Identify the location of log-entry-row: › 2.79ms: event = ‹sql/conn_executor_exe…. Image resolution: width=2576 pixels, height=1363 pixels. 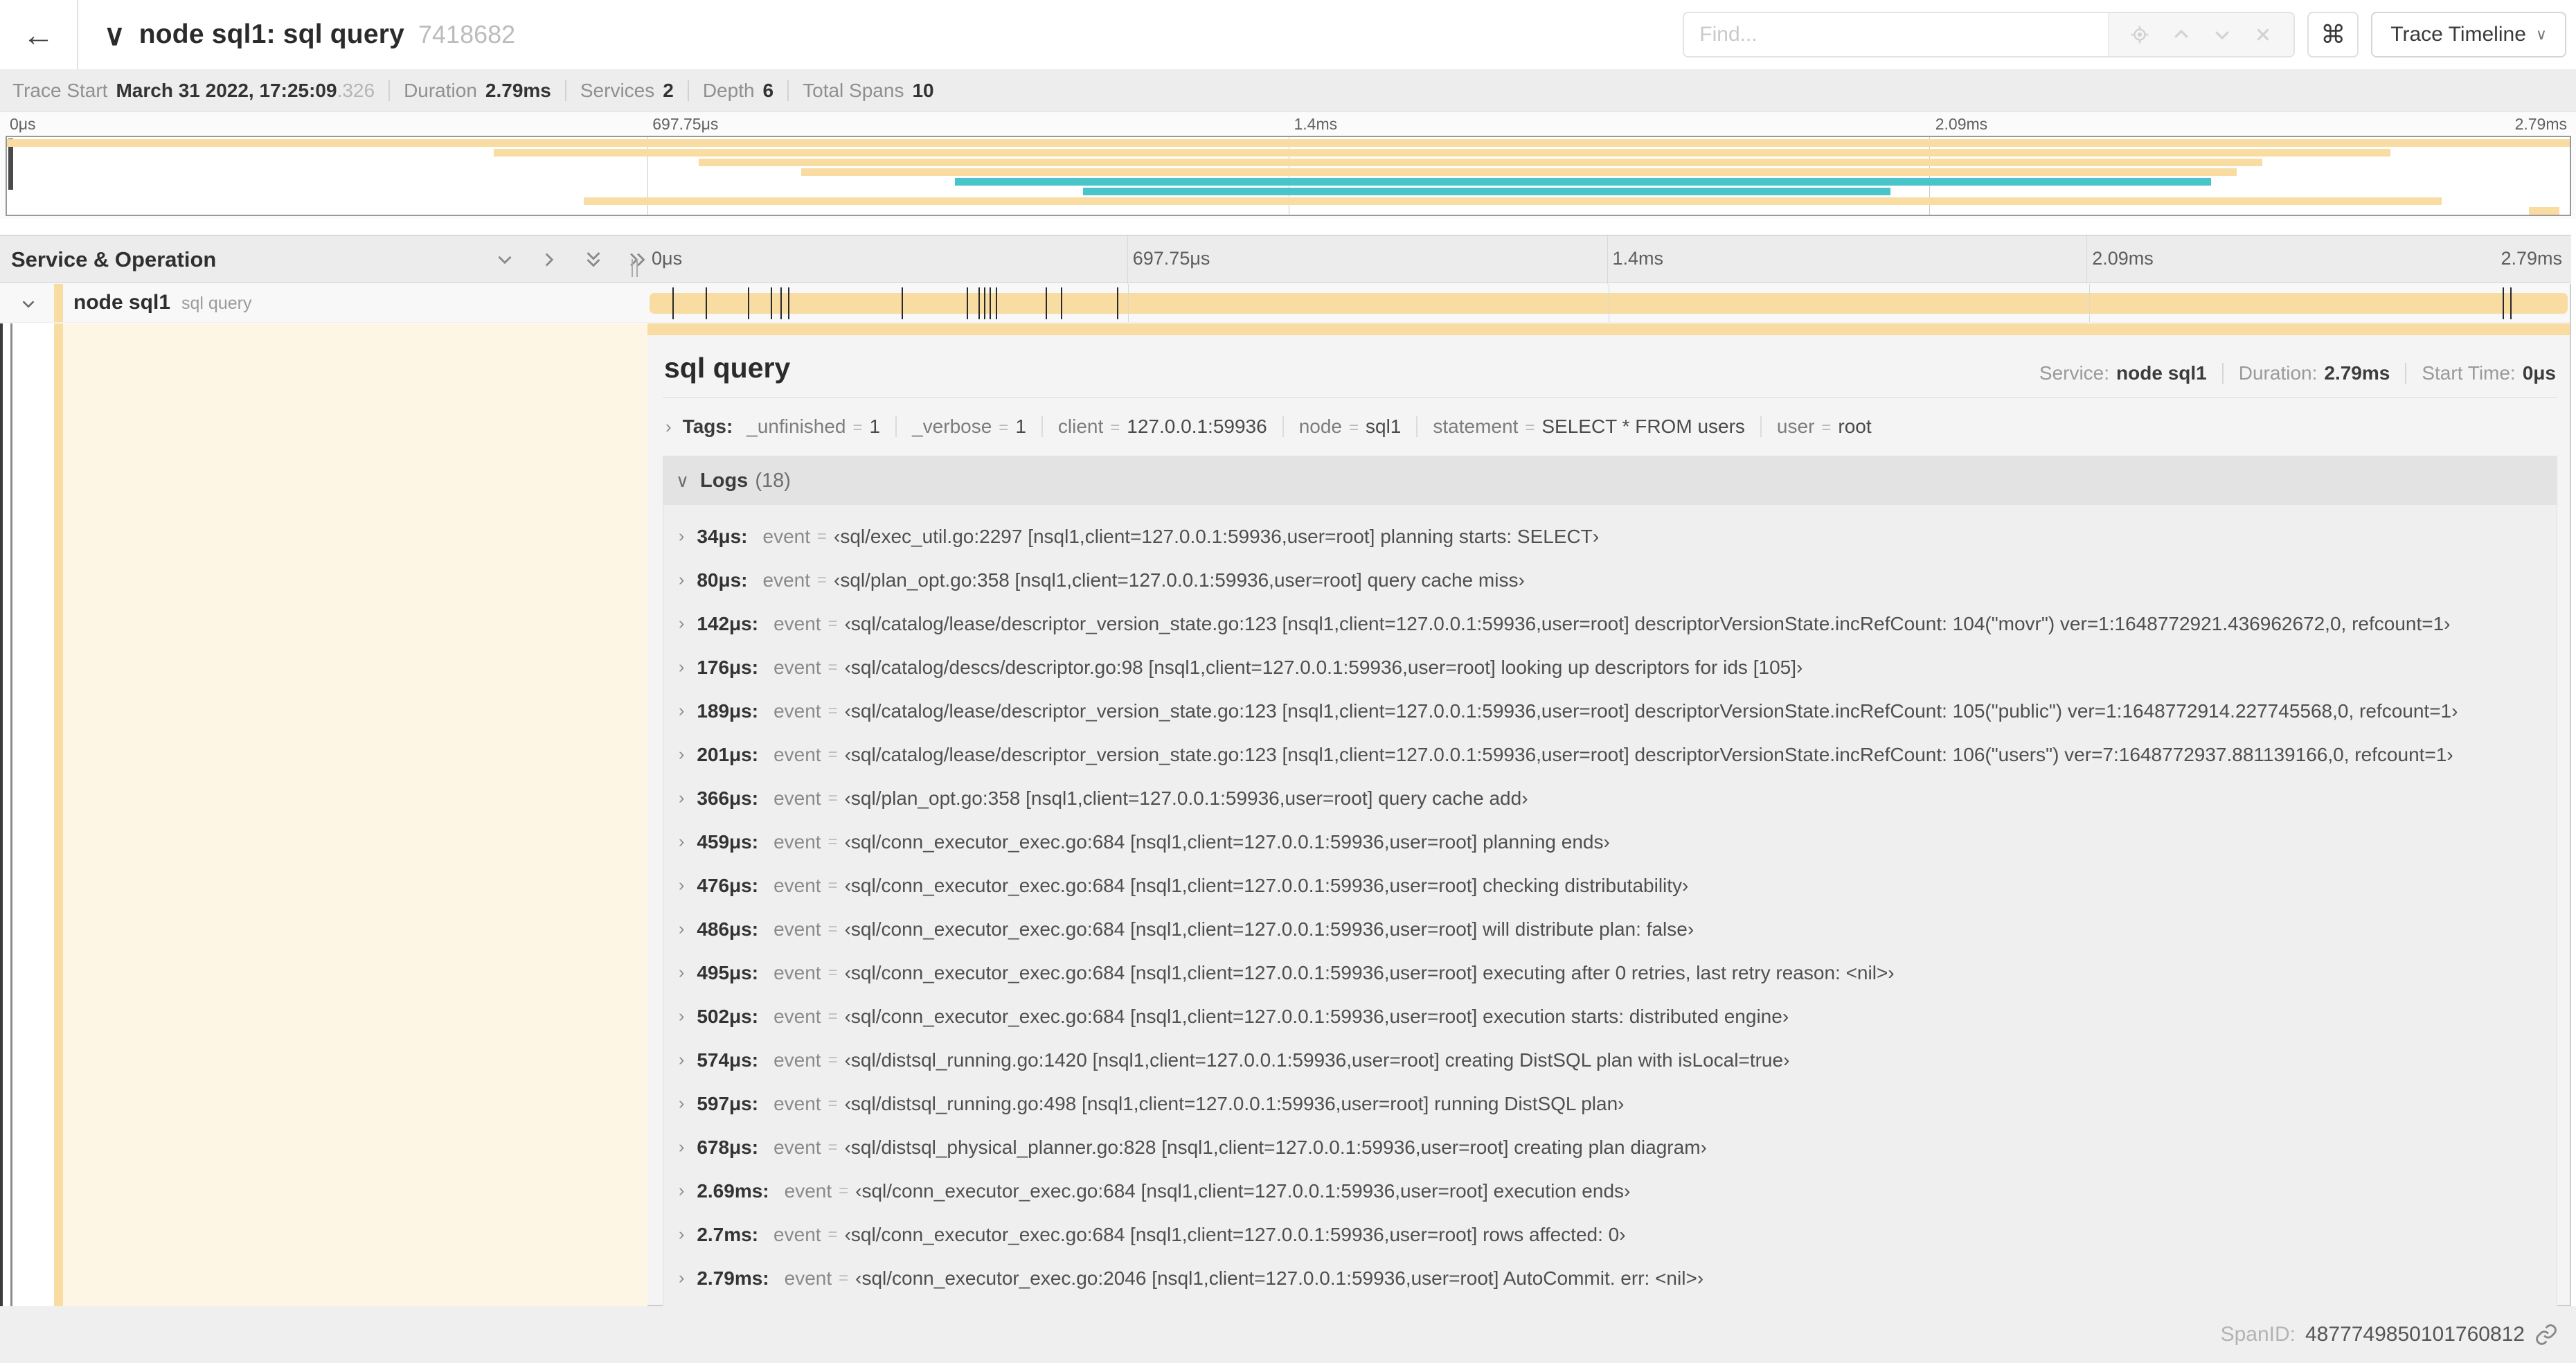
(1610, 1278).